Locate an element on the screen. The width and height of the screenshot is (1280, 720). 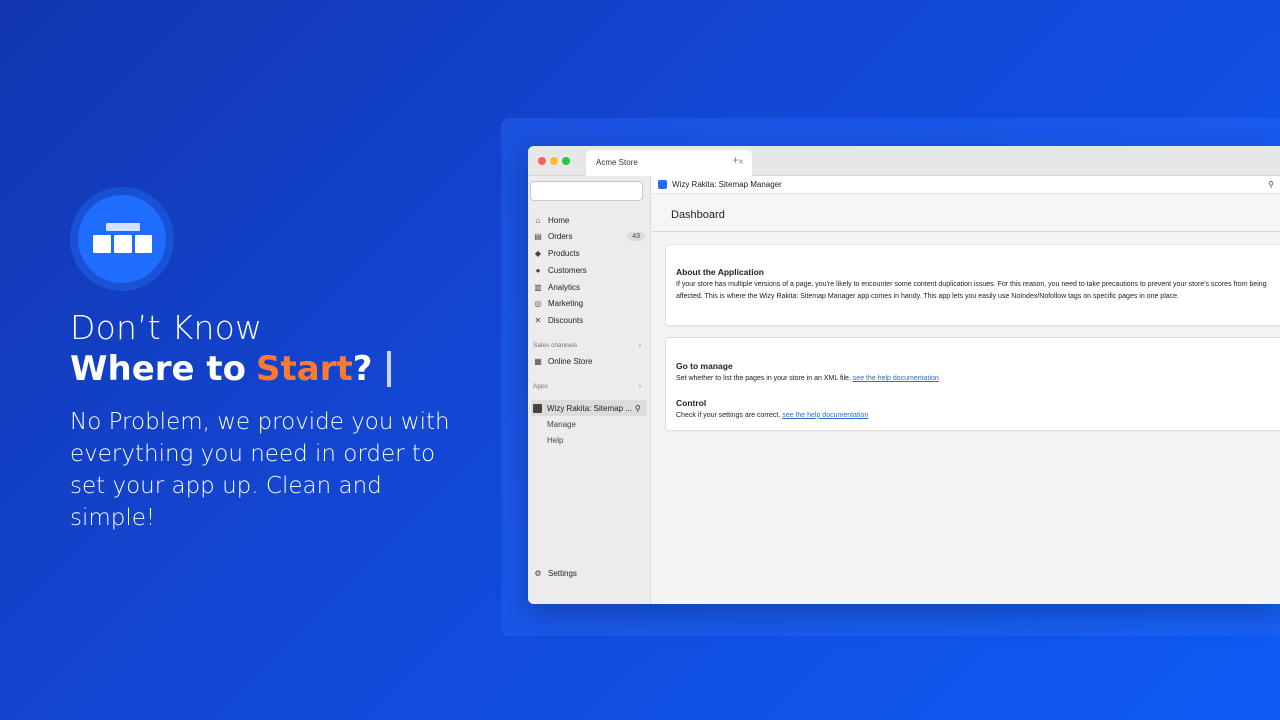
app-logo is located at coordinates (122, 239).